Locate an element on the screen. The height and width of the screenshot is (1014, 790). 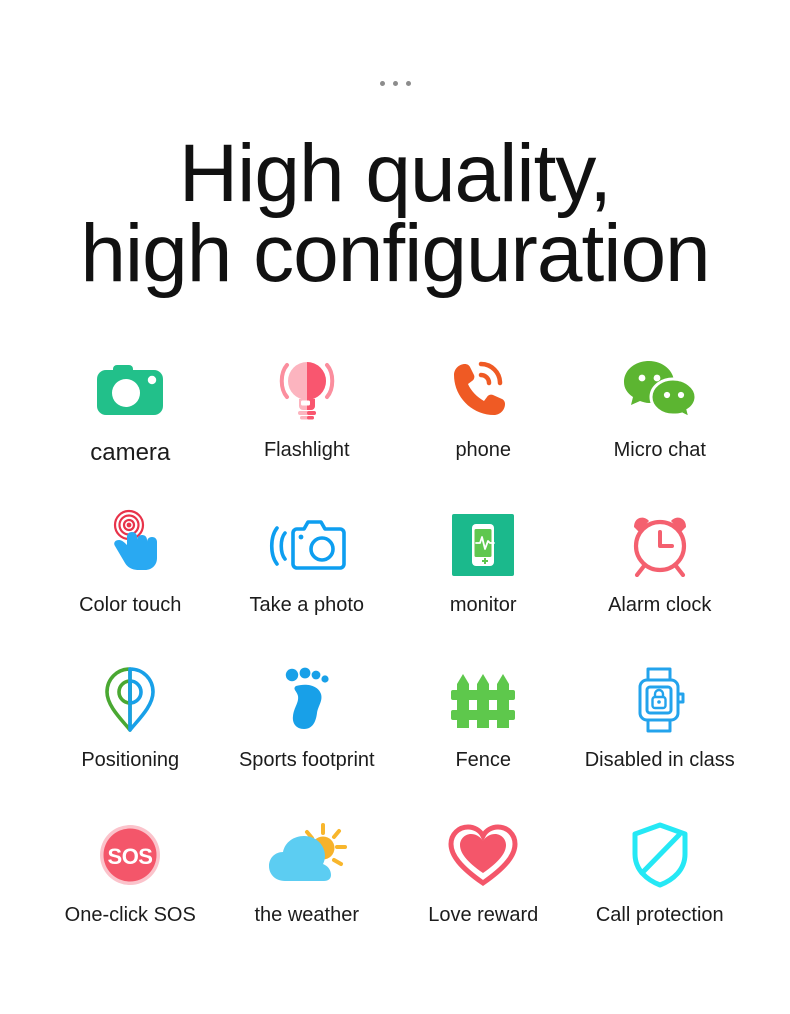
remote-camera-icon is located at coordinates (307, 545).